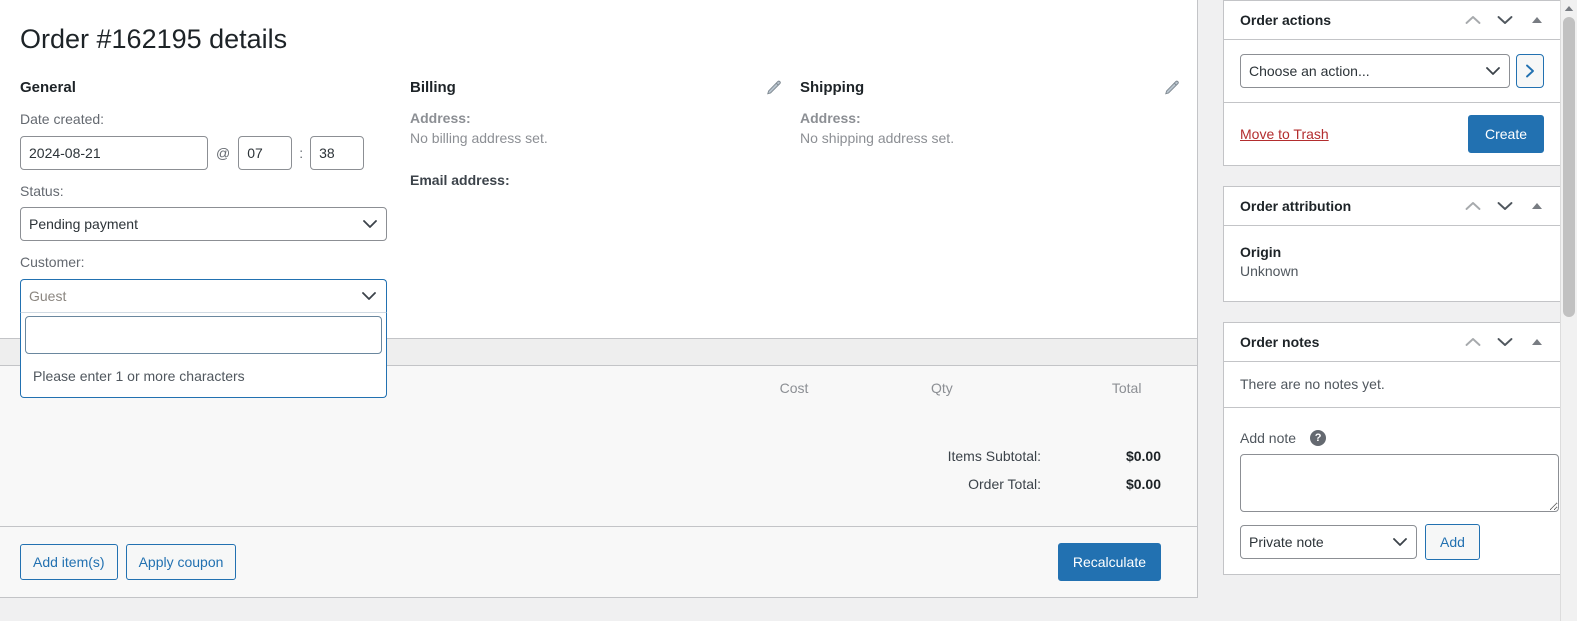  Describe the element at coordinates (1143, 456) in the screenshot. I see `items-subtotal-value: $0.00` at that location.